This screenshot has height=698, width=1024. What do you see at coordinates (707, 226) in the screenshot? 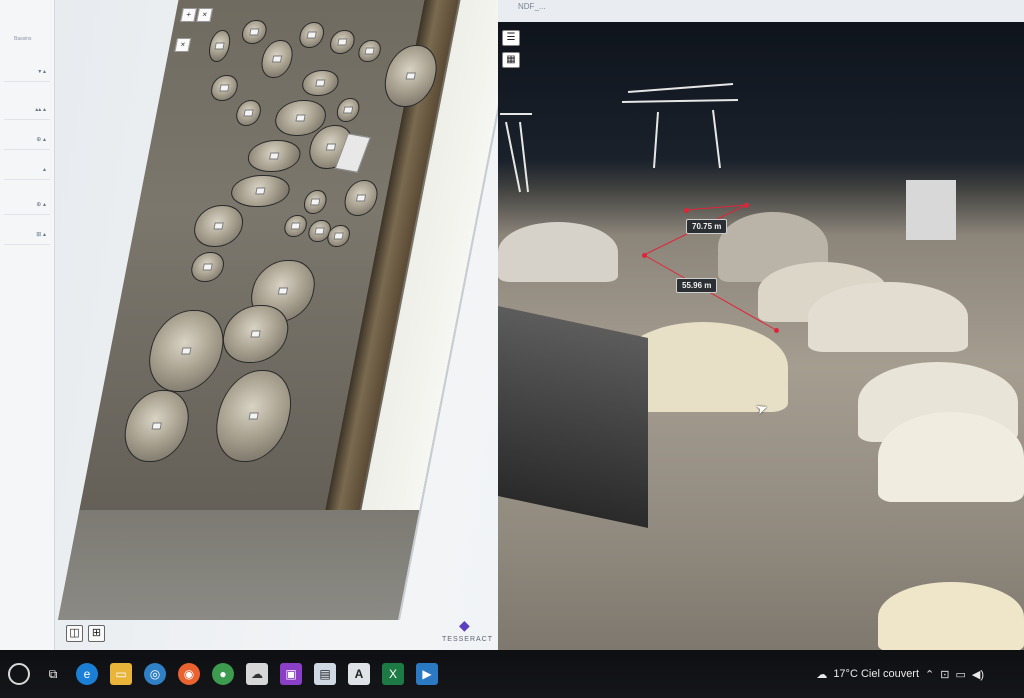
I see `measurement-label: 70.75 m` at bounding box center [707, 226].